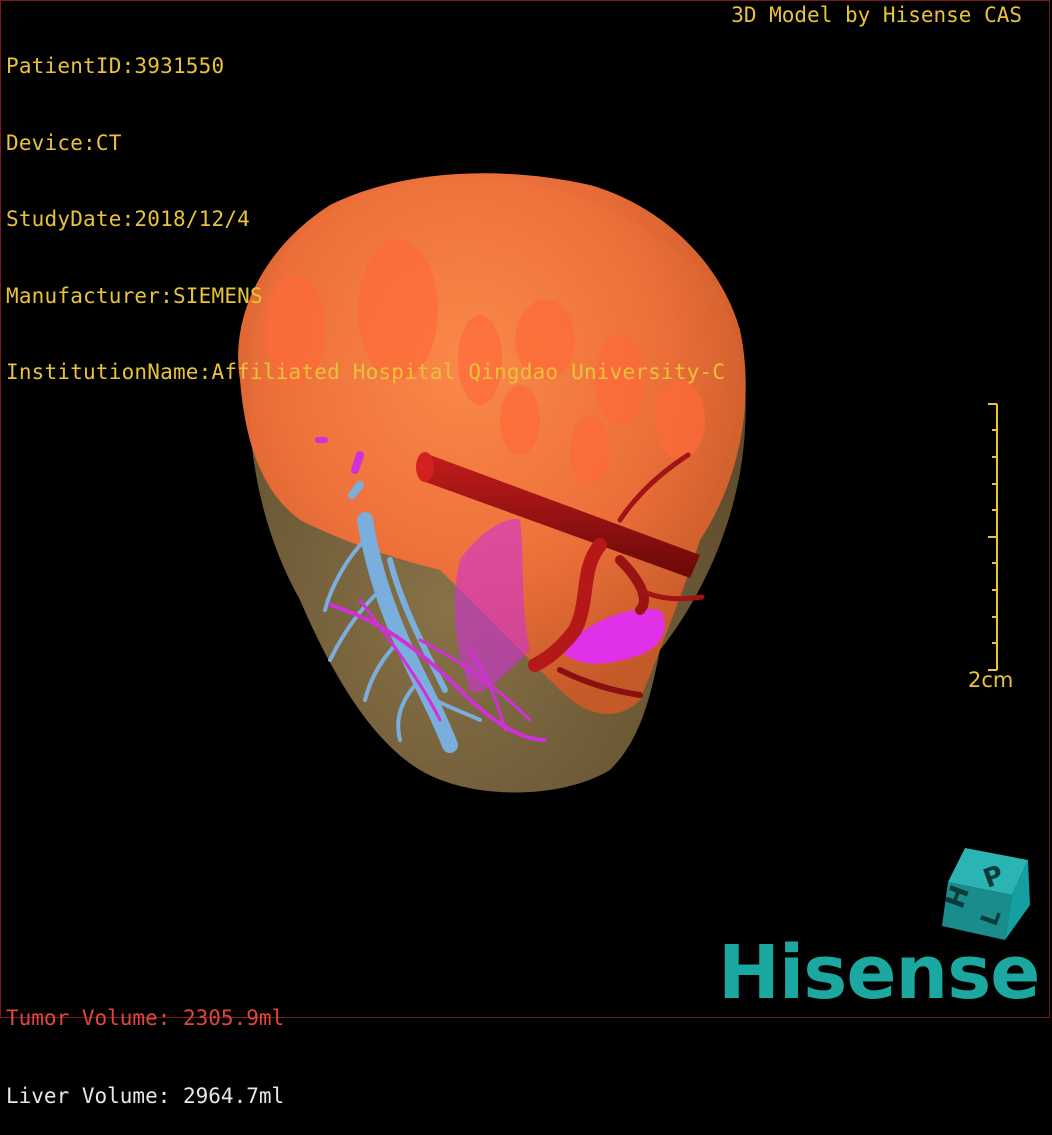  I want to click on patient-id-text: PatientID:3931550, so click(115, 66).